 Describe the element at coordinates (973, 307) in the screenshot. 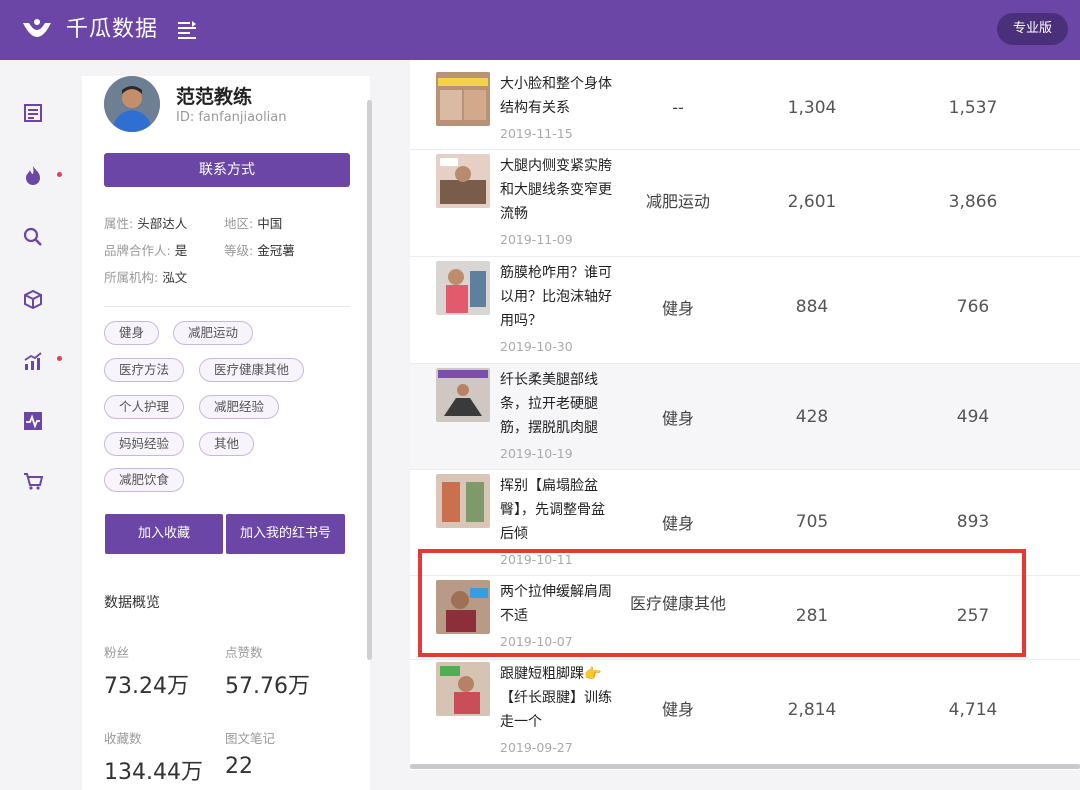

I see `note-stat-2: 766` at that location.